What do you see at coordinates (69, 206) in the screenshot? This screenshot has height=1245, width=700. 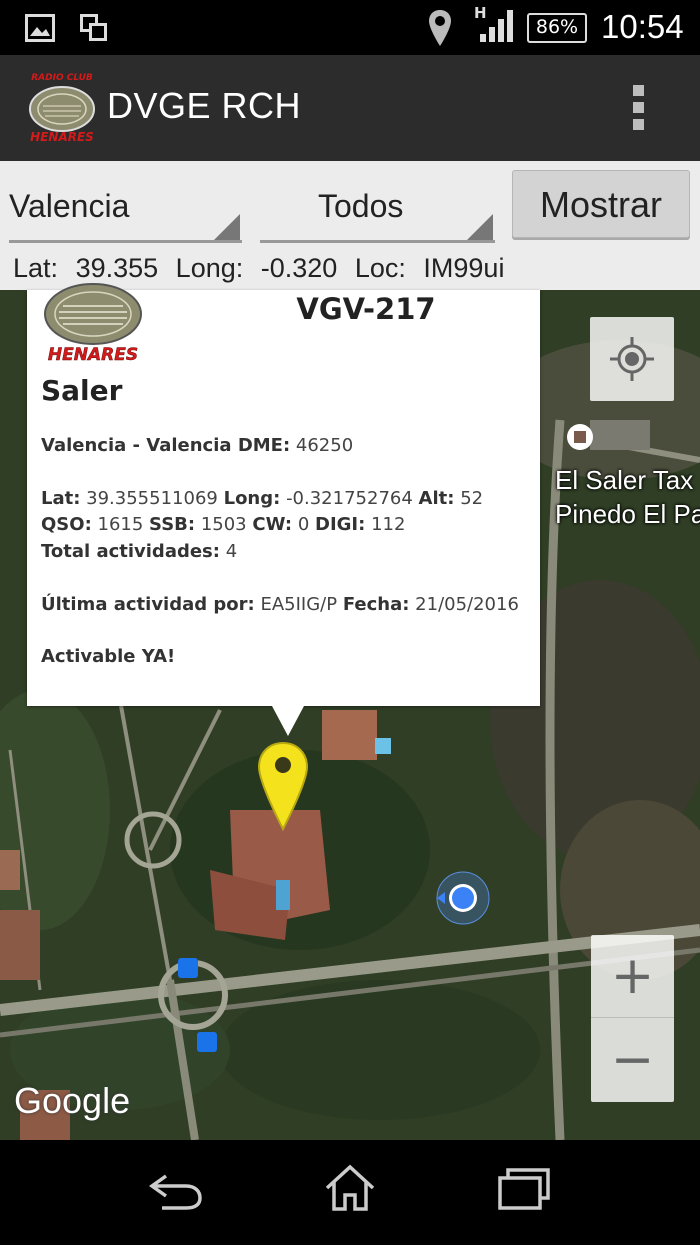 I see `province-spinner-value: Valencia` at bounding box center [69, 206].